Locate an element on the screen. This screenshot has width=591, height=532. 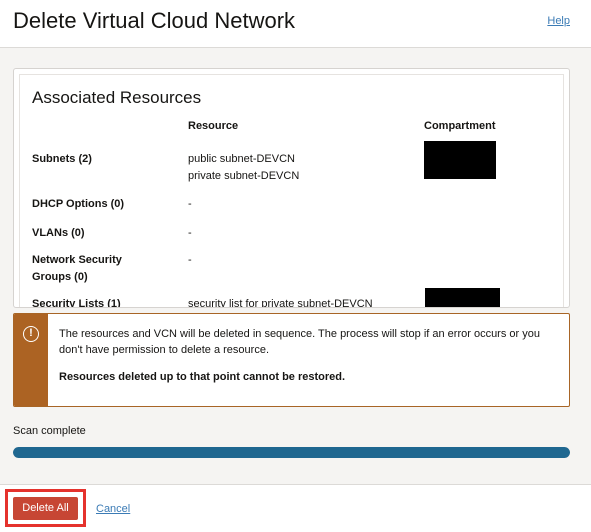
security-list-value: security list for private subnet-DEVCN is located at coordinates (280, 302).